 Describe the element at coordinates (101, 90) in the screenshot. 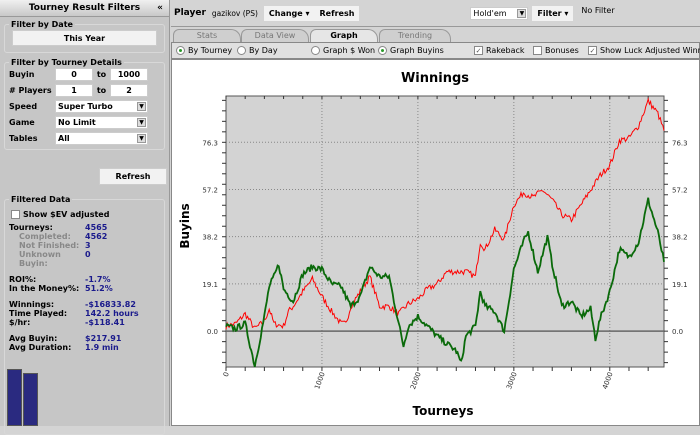

I see `to-label: to` at that location.